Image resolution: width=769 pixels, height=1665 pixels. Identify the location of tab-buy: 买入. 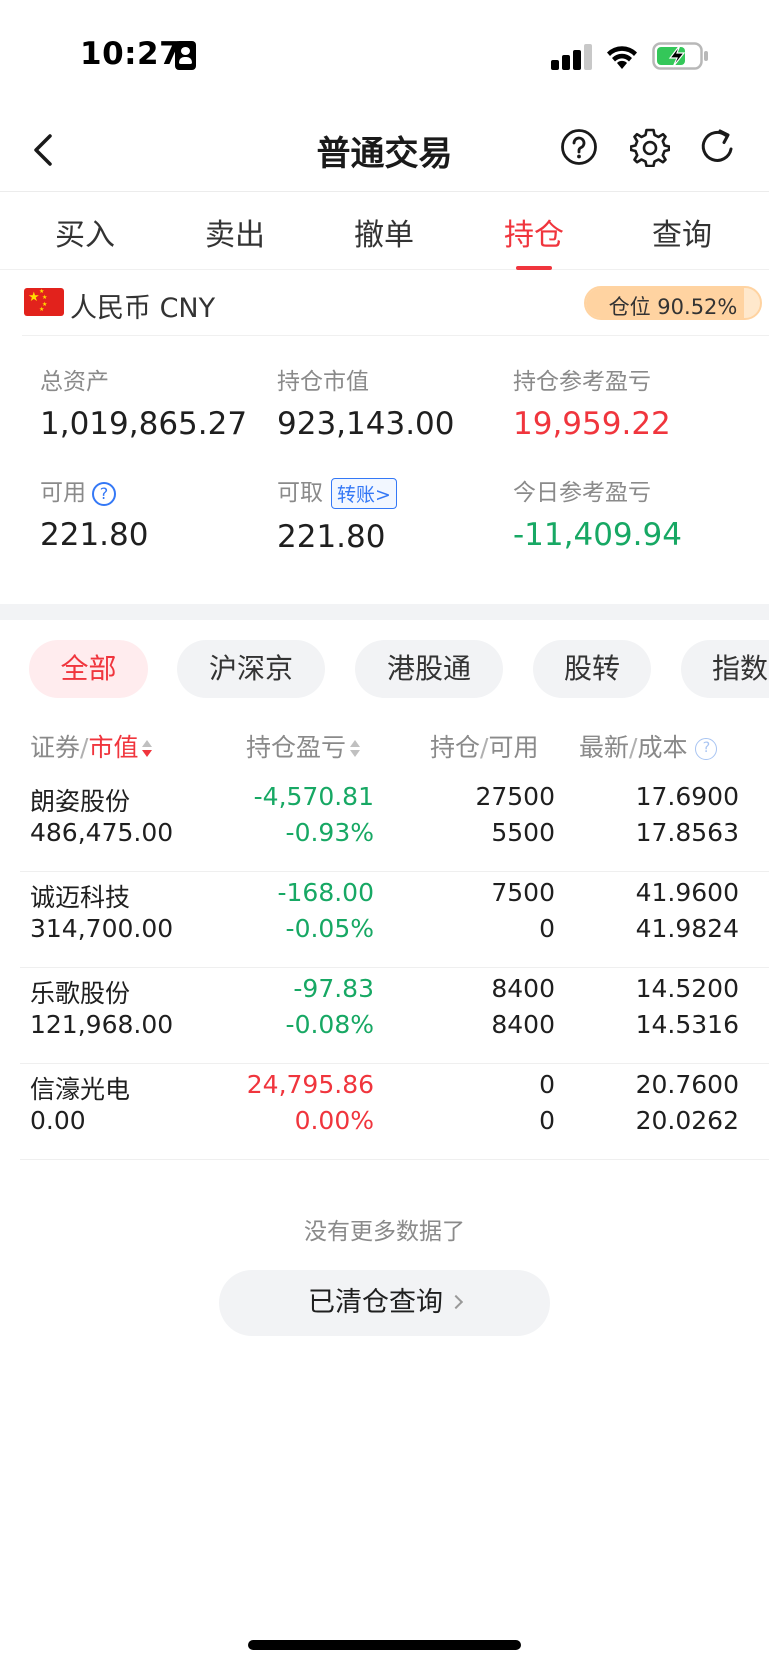
(85, 232).